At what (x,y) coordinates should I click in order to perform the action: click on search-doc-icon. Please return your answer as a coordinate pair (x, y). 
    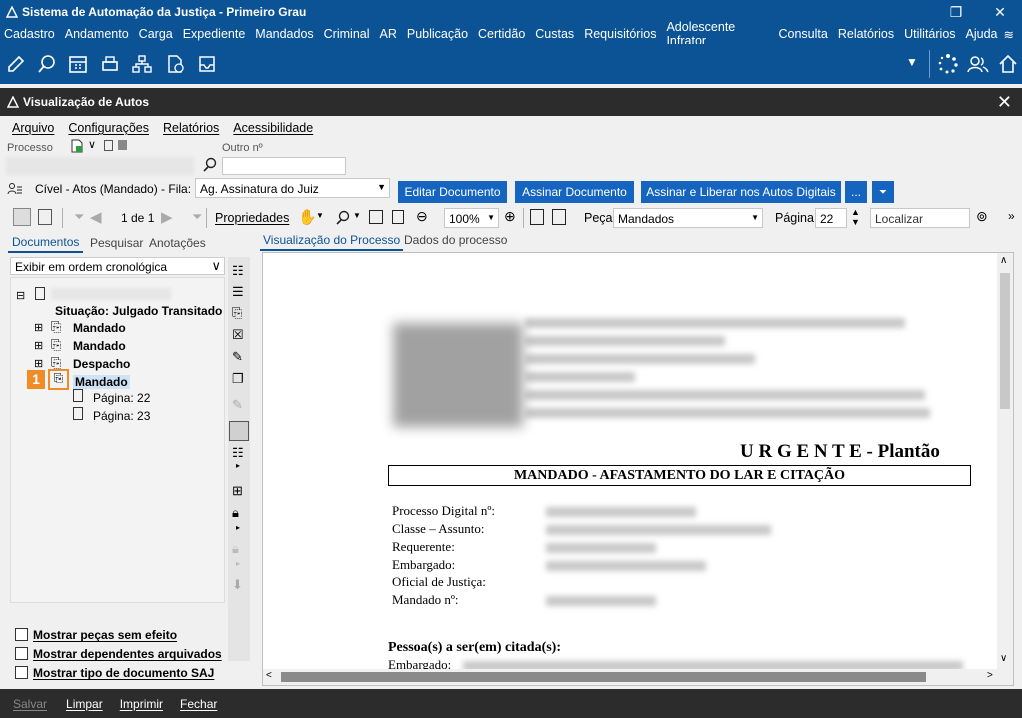
    Looking at the image, I should click on (47, 64).